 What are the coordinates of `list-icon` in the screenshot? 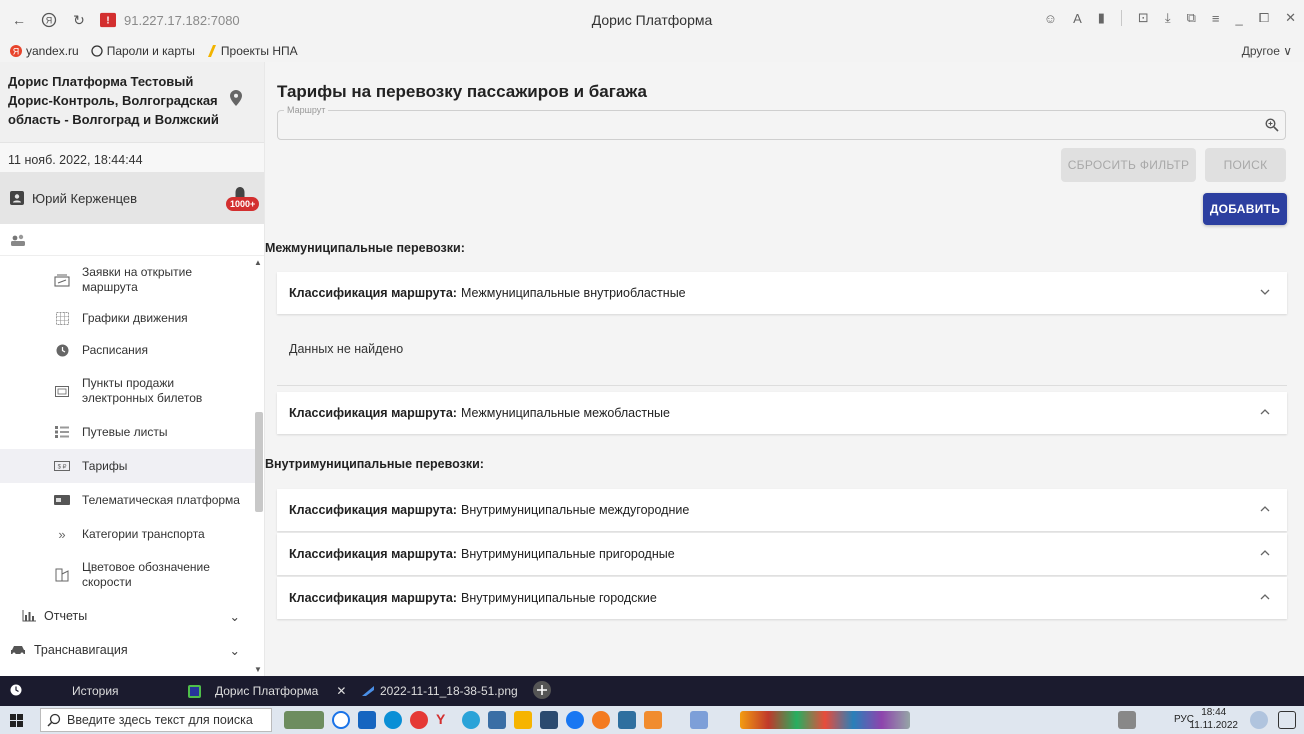 It's located at (62, 432).